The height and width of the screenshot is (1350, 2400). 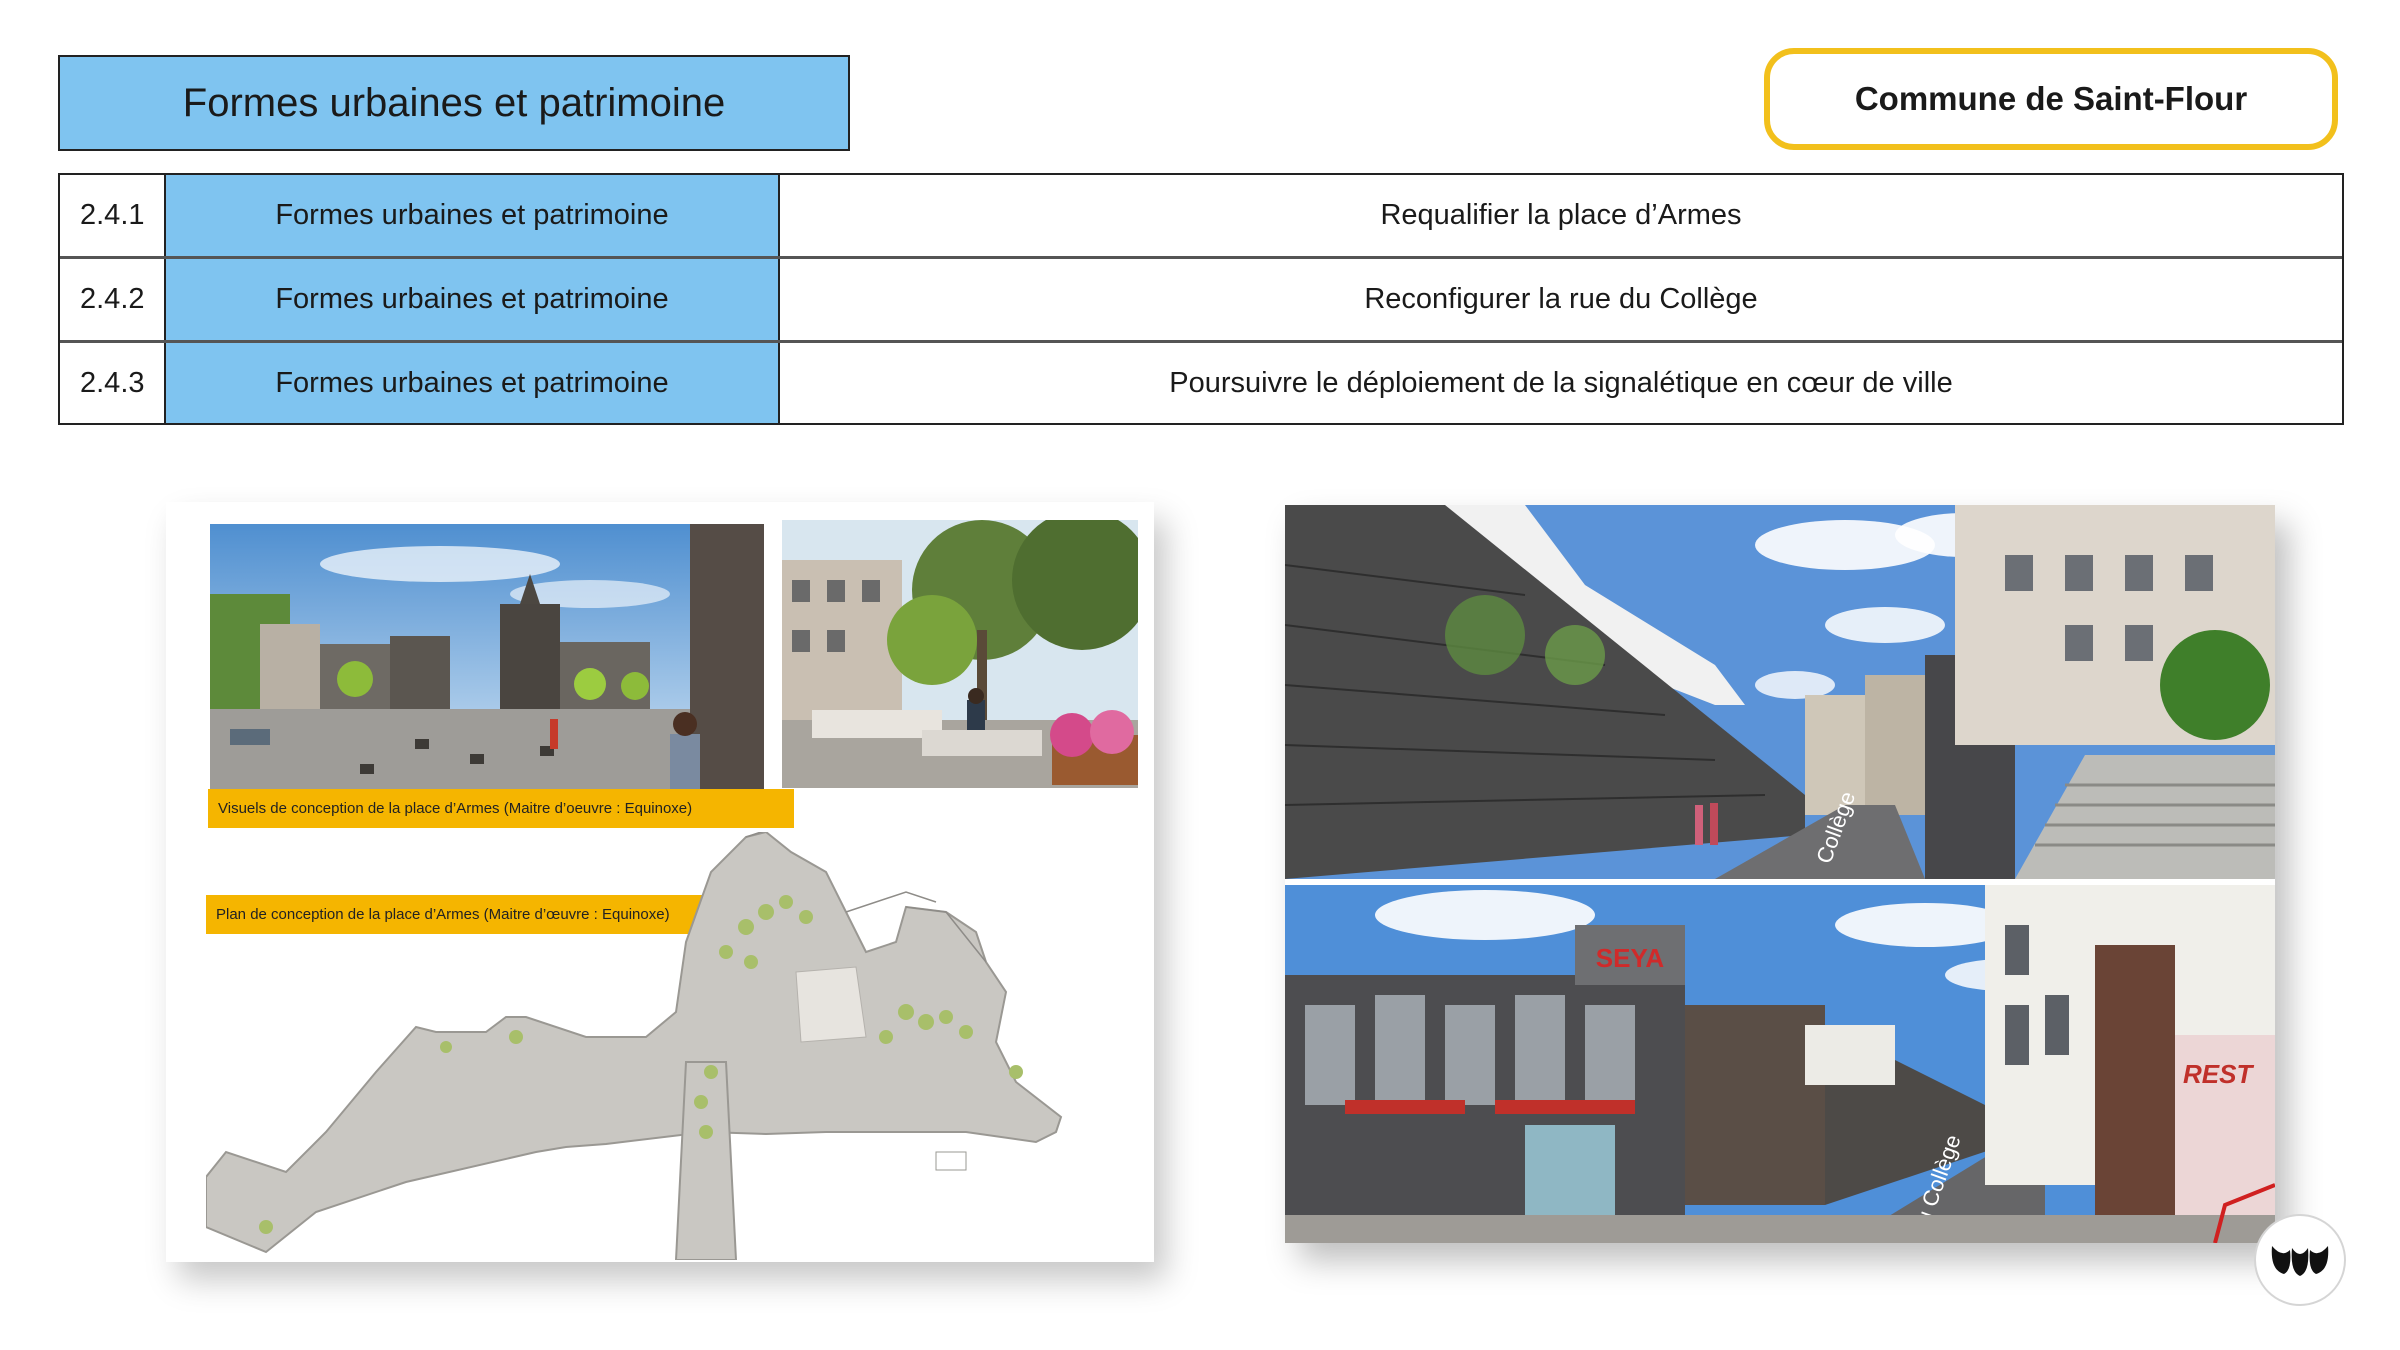 I want to click on brand-logo-icon, so click(x=2300, y=1261).